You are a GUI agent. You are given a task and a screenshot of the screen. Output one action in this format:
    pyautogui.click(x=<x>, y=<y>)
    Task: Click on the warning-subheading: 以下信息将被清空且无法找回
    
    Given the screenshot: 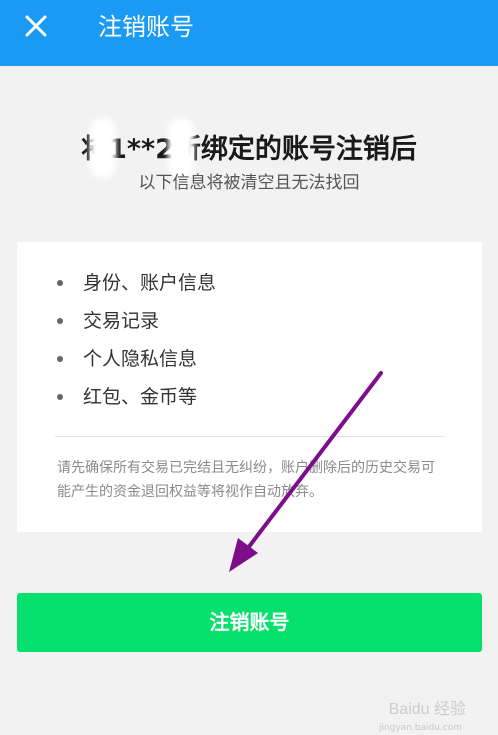 What is the action you would take?
    pyautogui.click(x=249, y=183)
    